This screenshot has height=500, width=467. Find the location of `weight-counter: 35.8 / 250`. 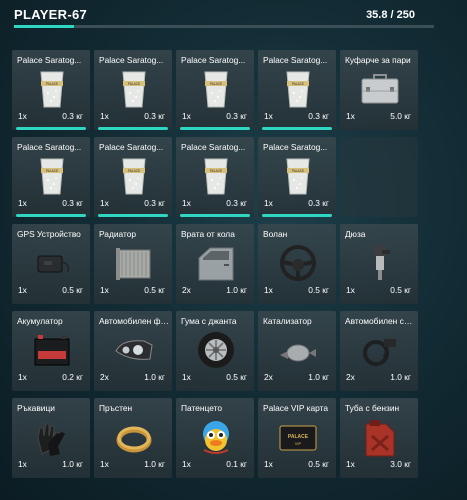

weight-counter: 35.8 / 250 is located at coordinates (390, 15).